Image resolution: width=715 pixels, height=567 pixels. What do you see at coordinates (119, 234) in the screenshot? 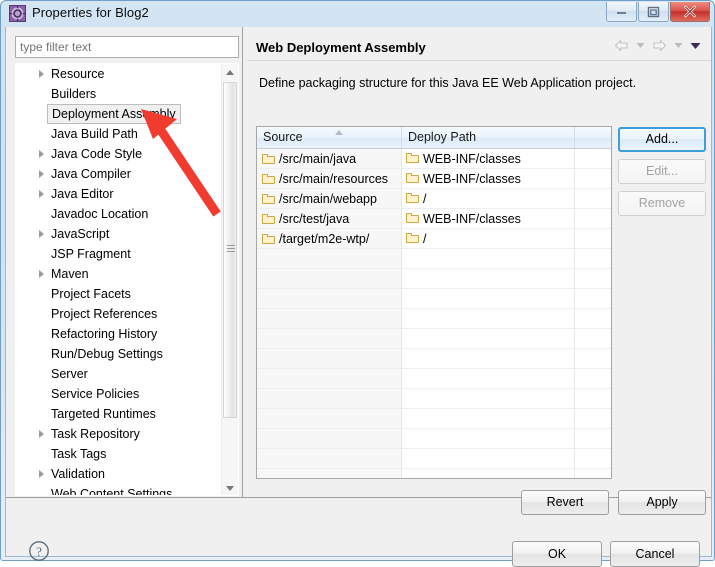
I see `tree-item-javascript: JavaScript` at bounding box center [119, 234].